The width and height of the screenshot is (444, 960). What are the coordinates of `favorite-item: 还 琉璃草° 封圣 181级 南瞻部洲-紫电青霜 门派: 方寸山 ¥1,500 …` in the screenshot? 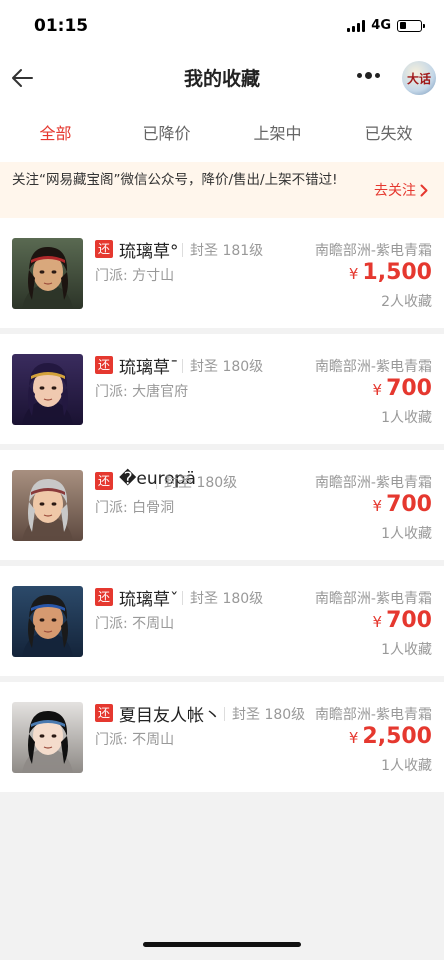 It's located at (222, 273).